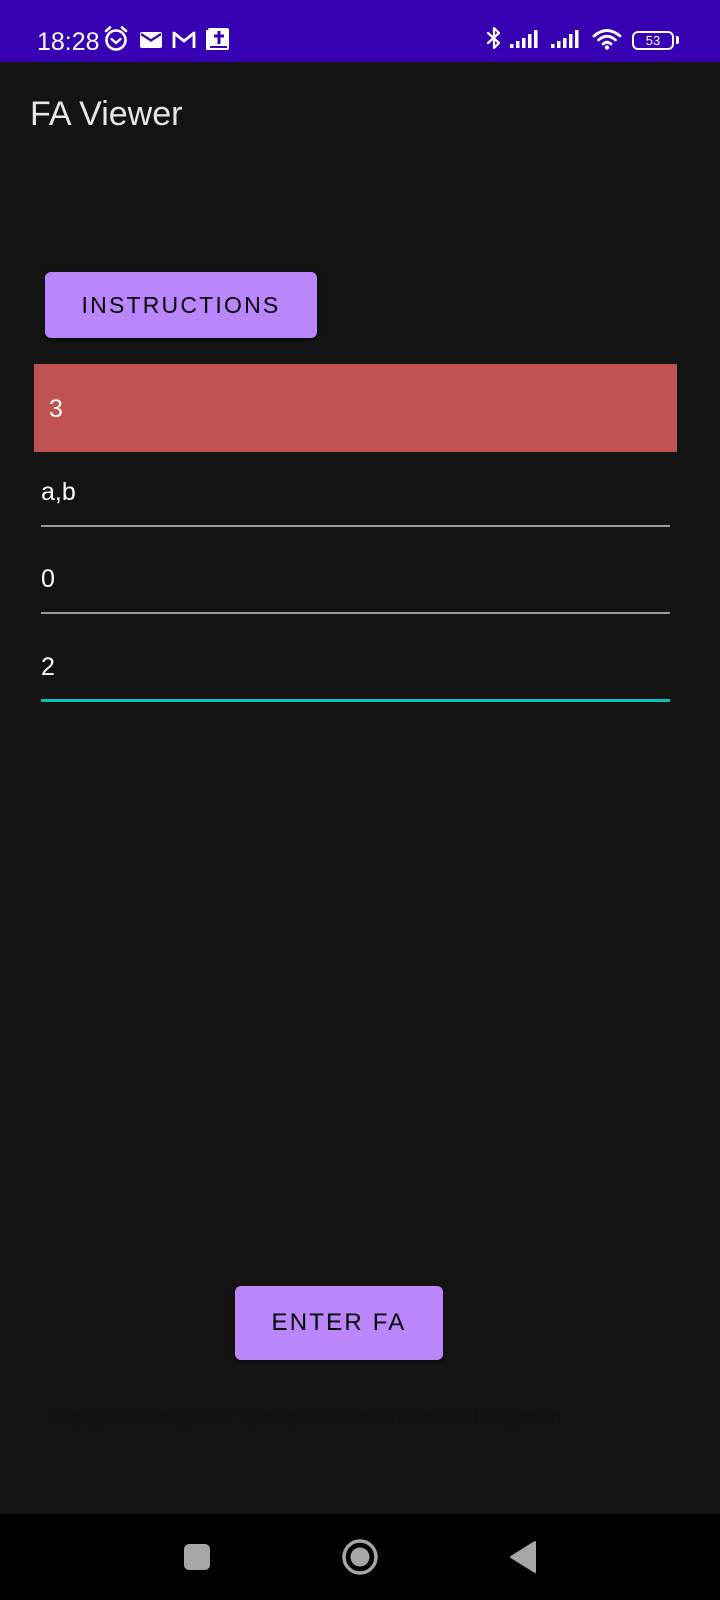 This screenshot has width=720, height=1600. What do you see at coordinates (677, 40) in the screenshot?
I see `battery-tip` at bounding box center [677, 40].